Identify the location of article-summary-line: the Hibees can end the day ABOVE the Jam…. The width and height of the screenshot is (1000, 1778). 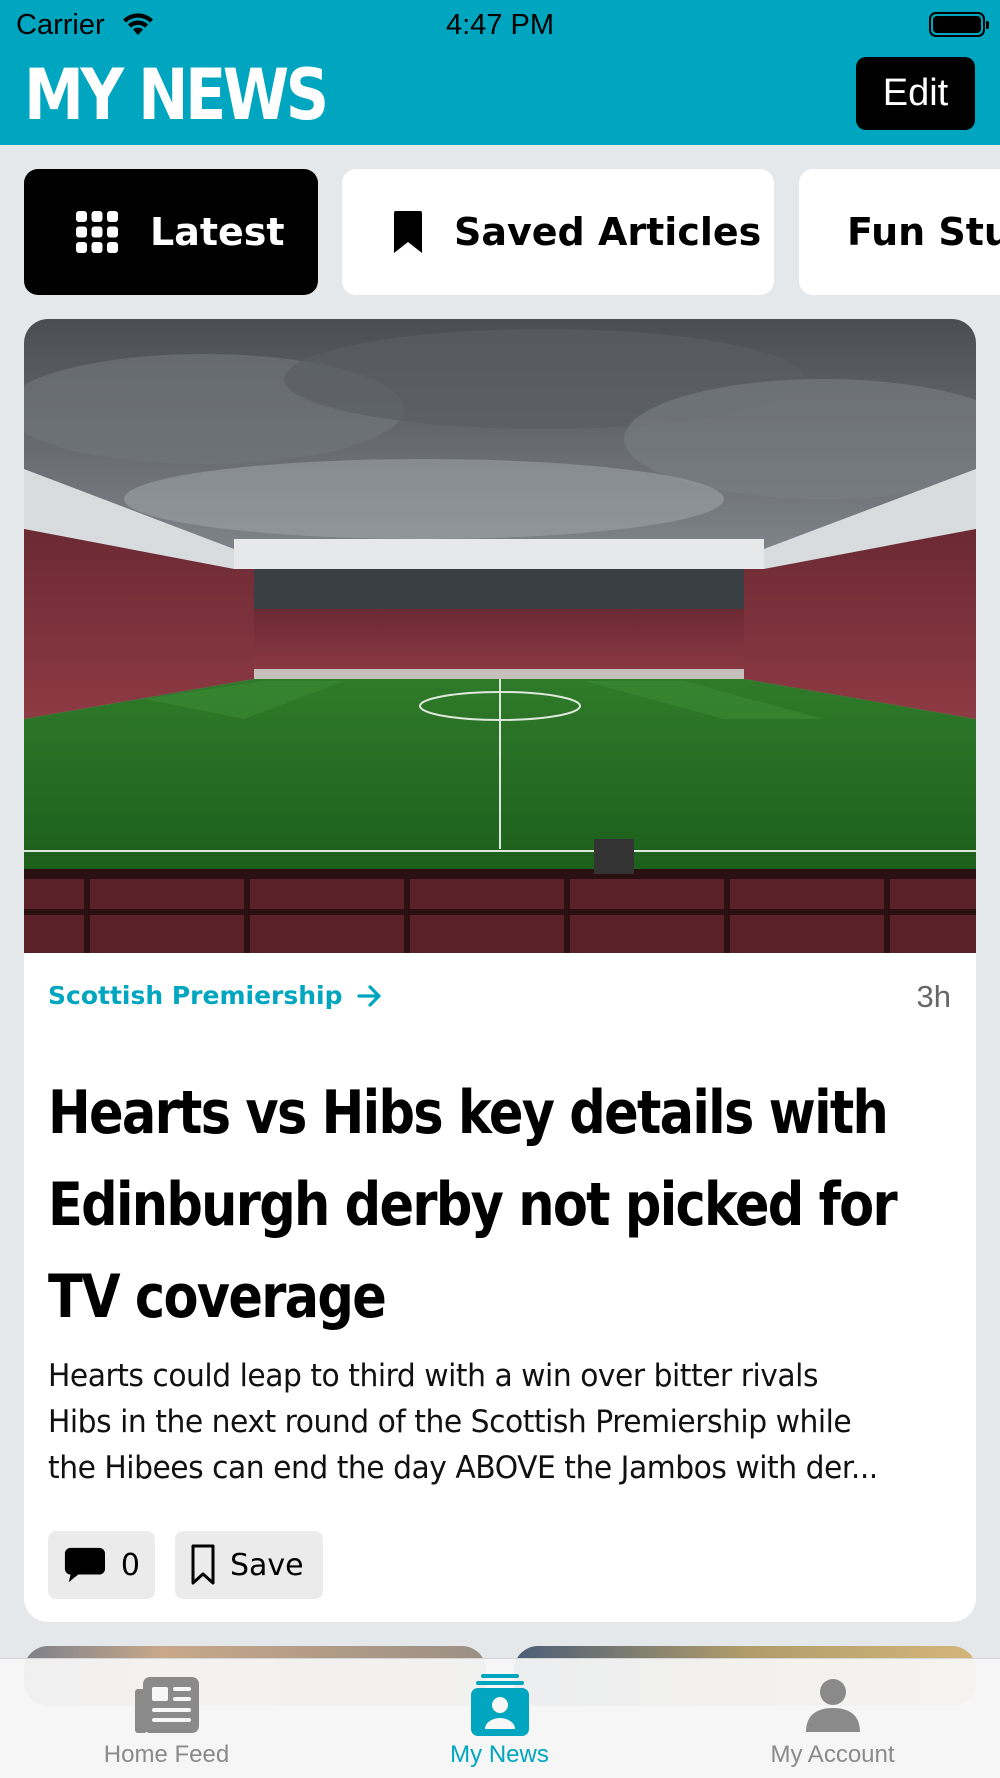
(463, 1468).